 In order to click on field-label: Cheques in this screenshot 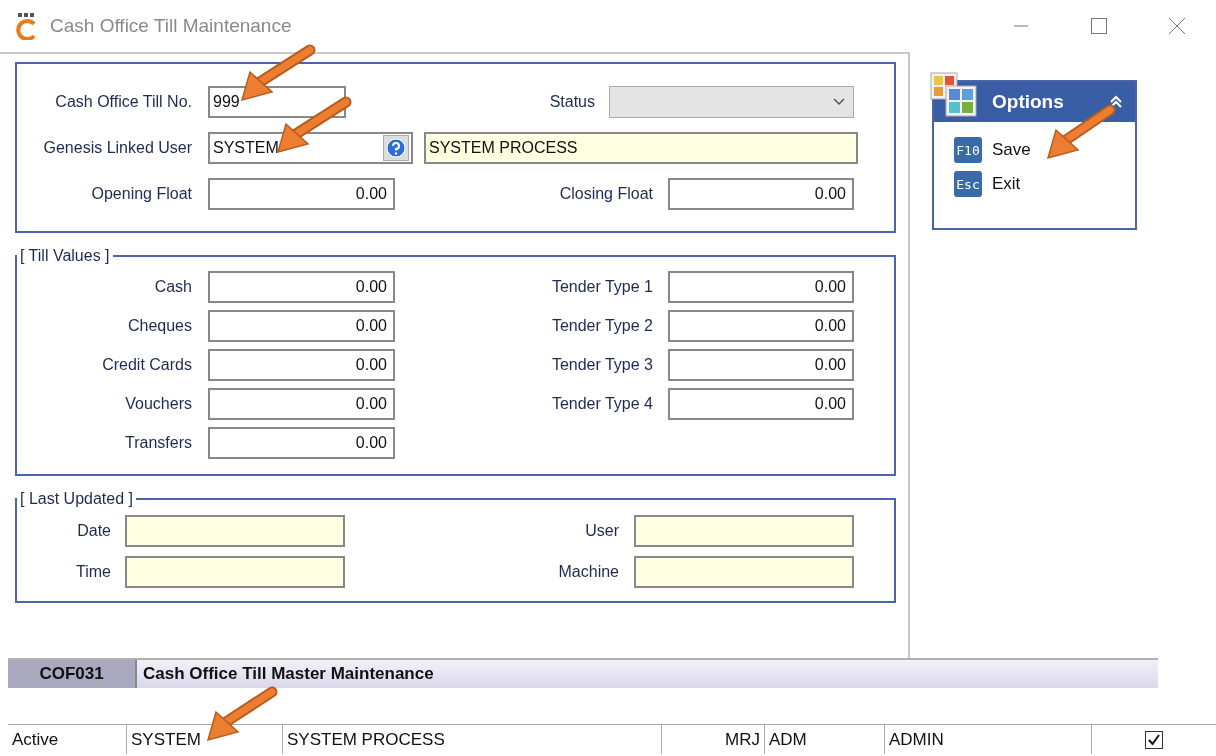, I will do `click(159, 325)`.